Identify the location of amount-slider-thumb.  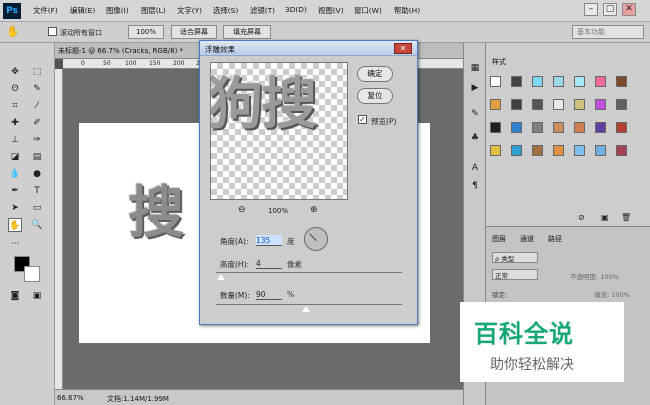
(306, 309).